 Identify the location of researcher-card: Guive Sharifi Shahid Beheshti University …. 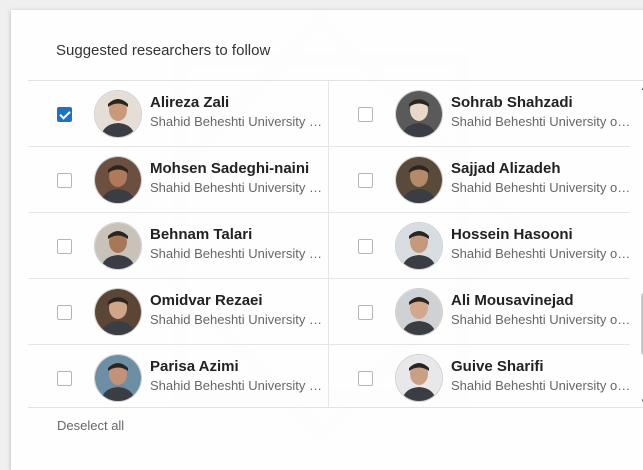
(481, 376).